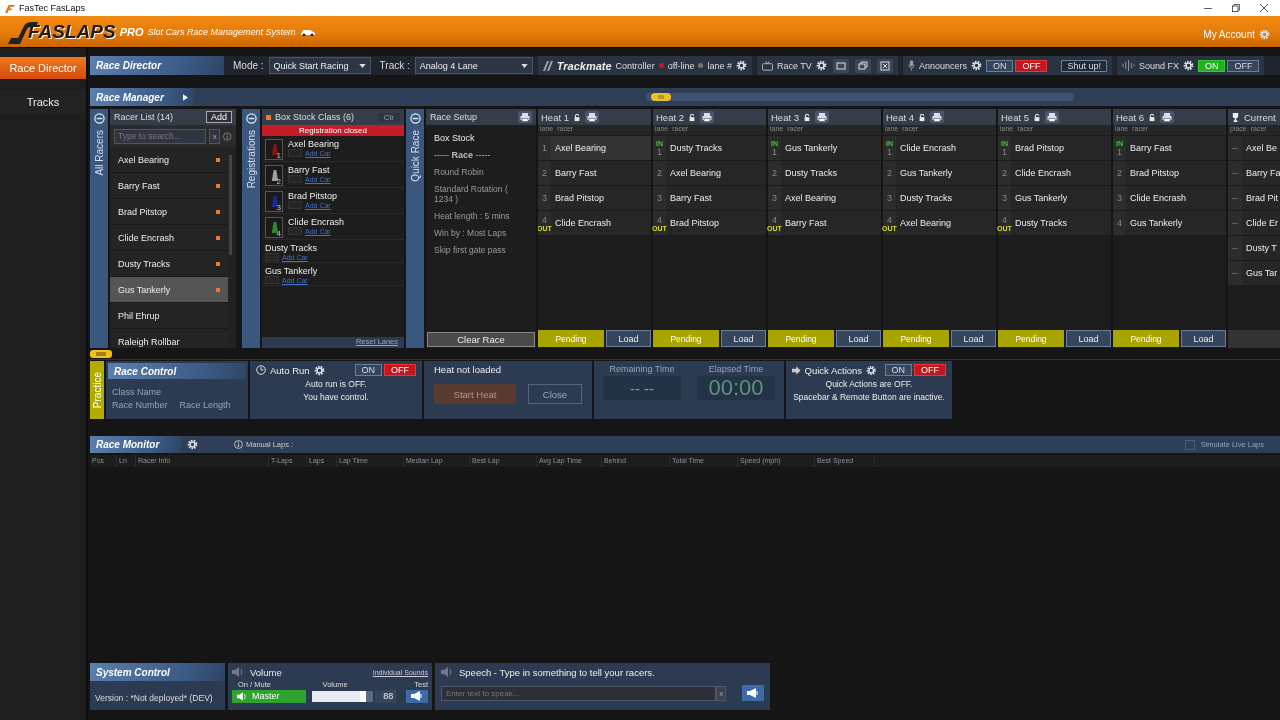  What do you see at coordinates (1261, 273) in the screenshot?
I see `racer-name: Gus Tar` at bounding box center [1261, 273].